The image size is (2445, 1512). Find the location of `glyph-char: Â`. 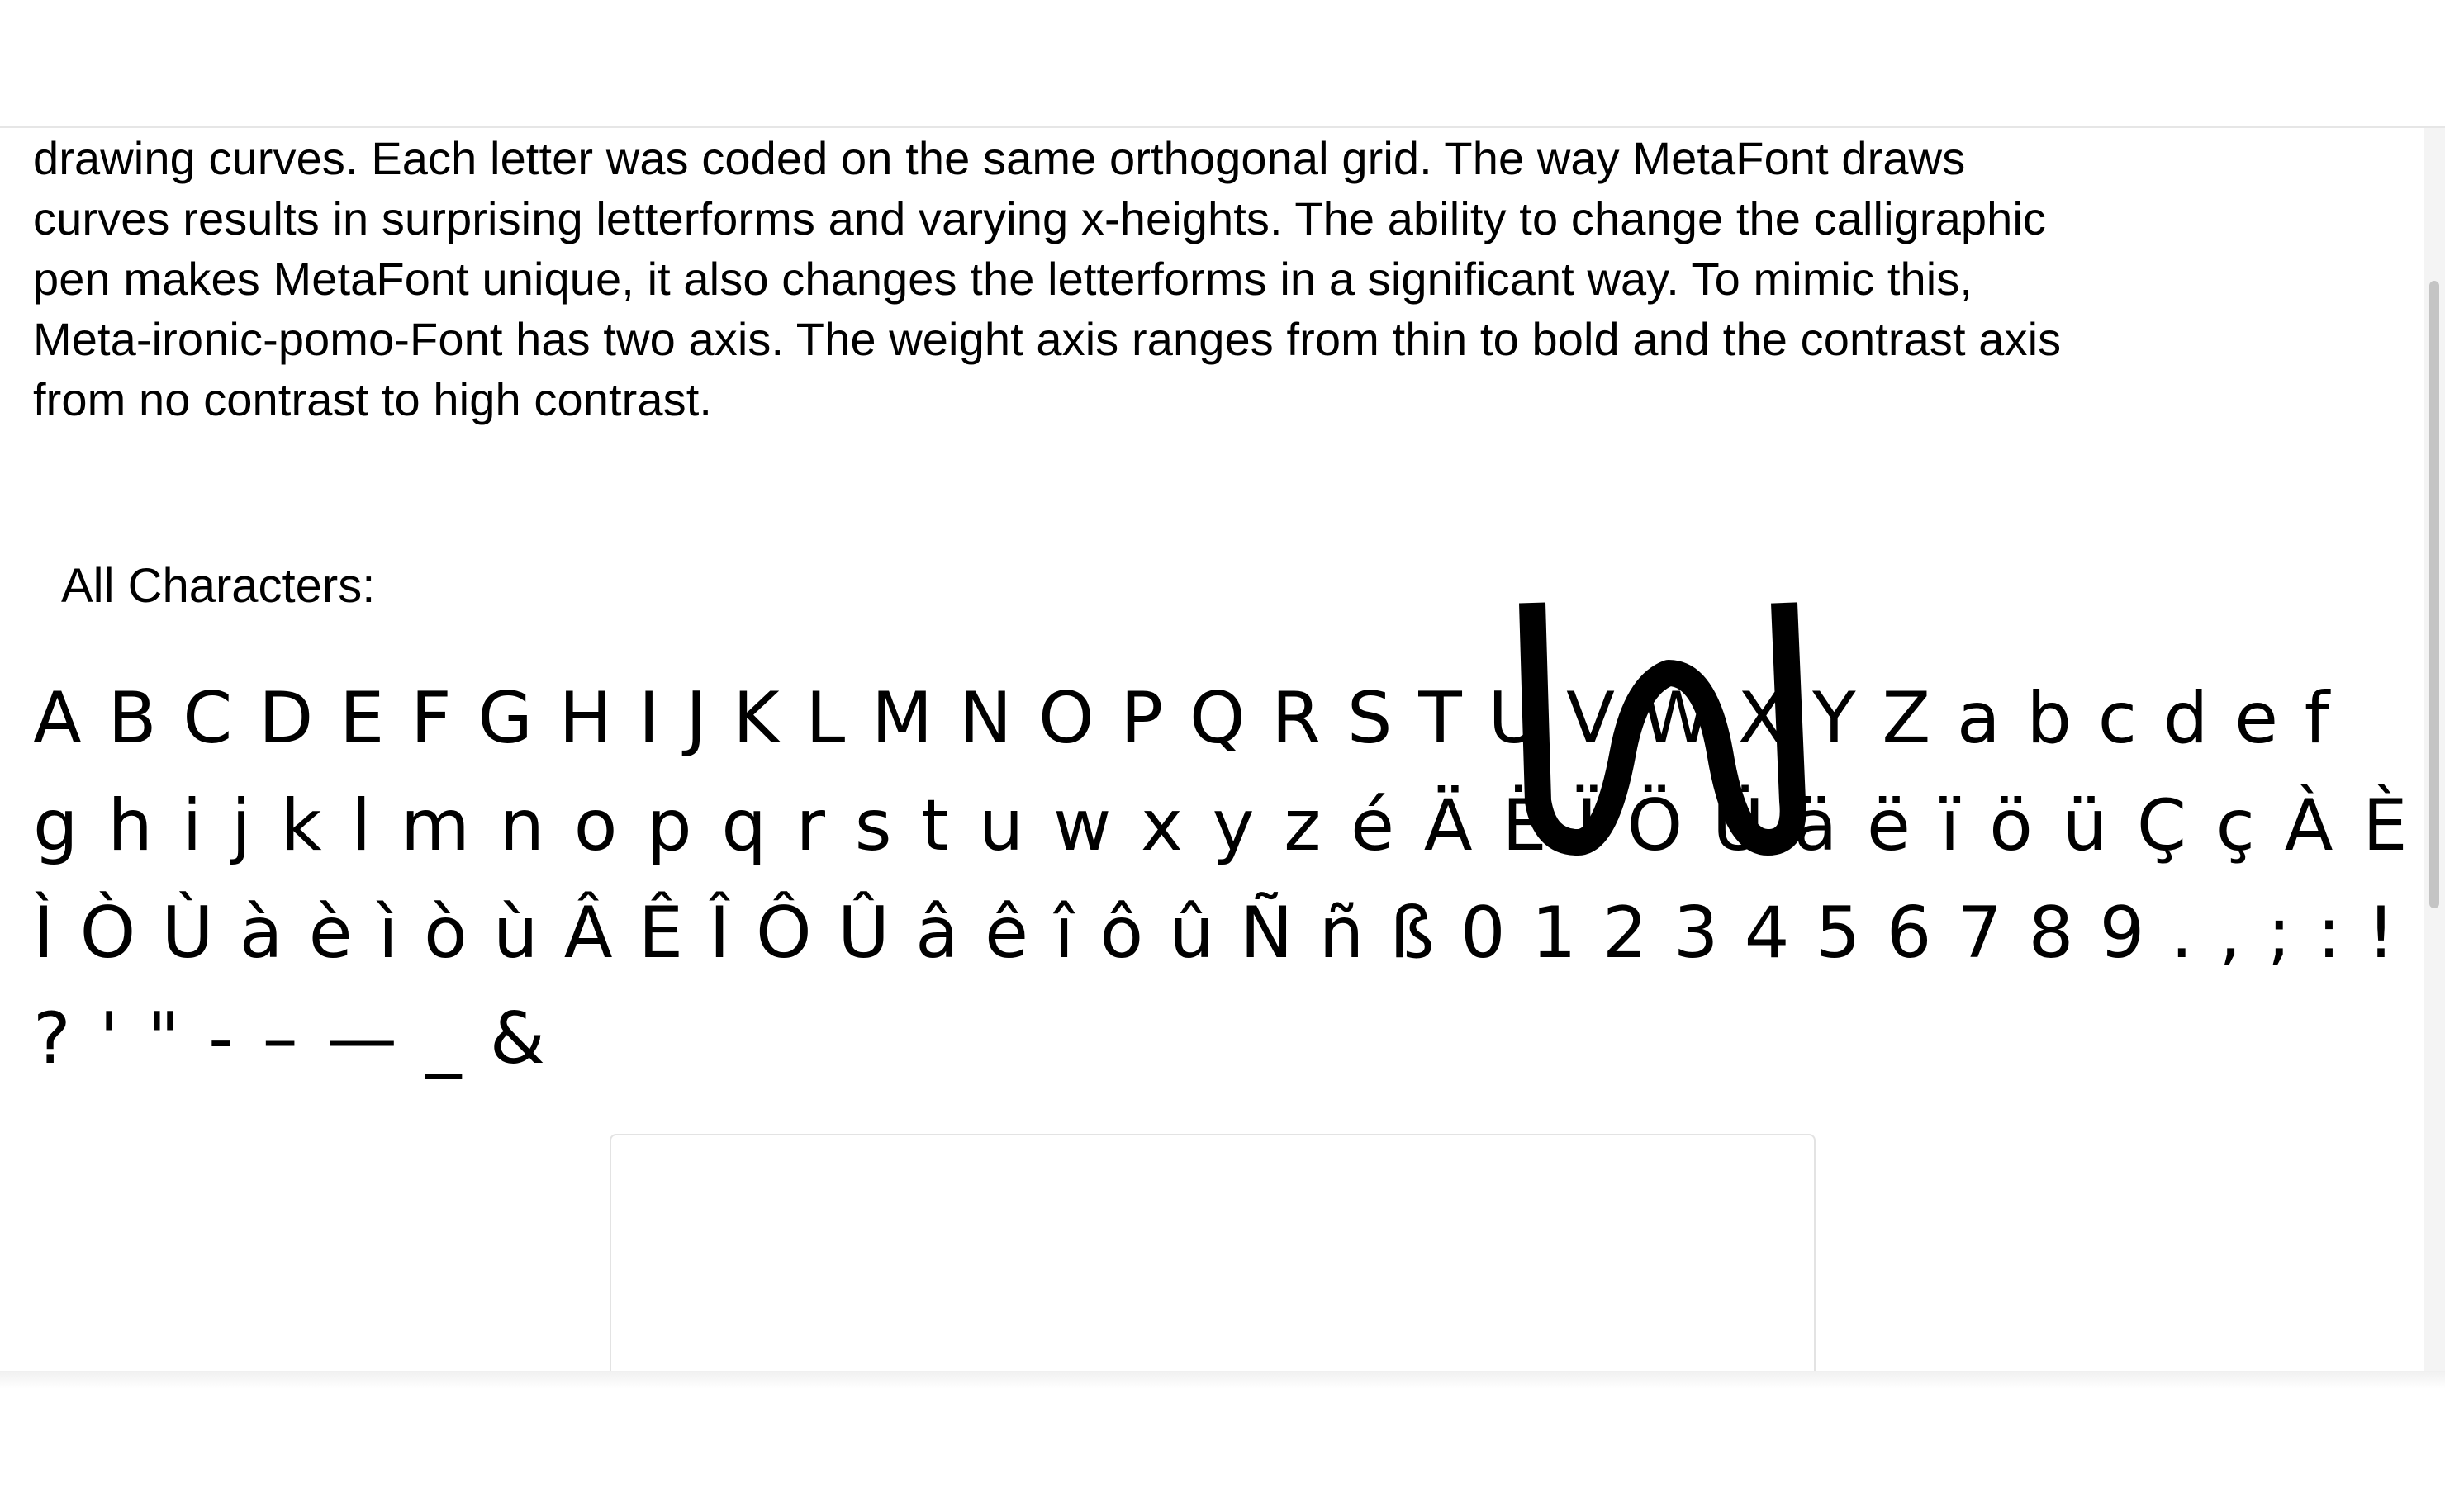

glyph-char: Â is located at coordinates (588, 933).